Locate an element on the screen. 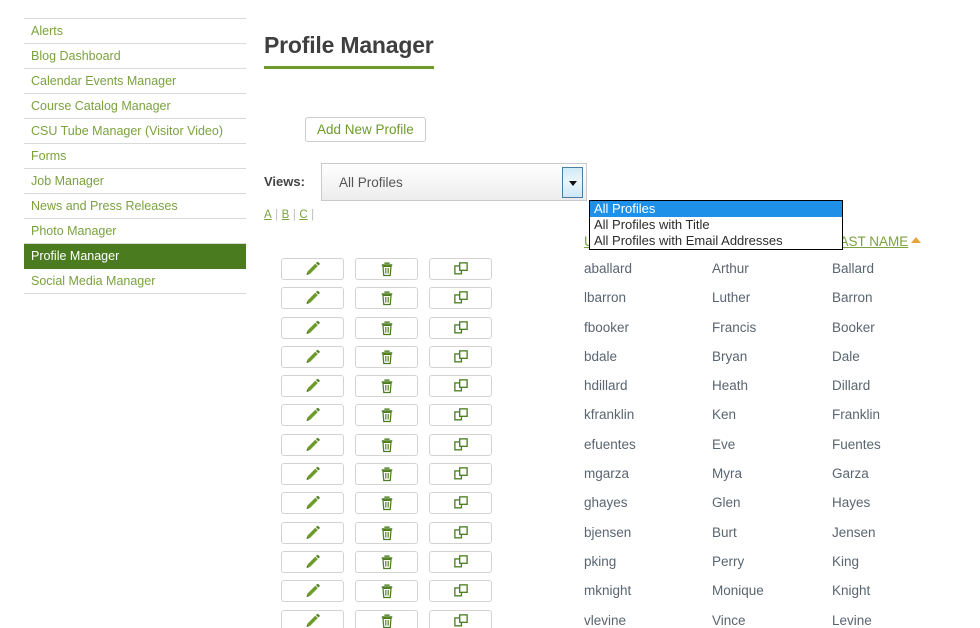 The width and height of the screenshot is (980, 628). cell-user-id: bjensen is located at coordinates (608, 532).